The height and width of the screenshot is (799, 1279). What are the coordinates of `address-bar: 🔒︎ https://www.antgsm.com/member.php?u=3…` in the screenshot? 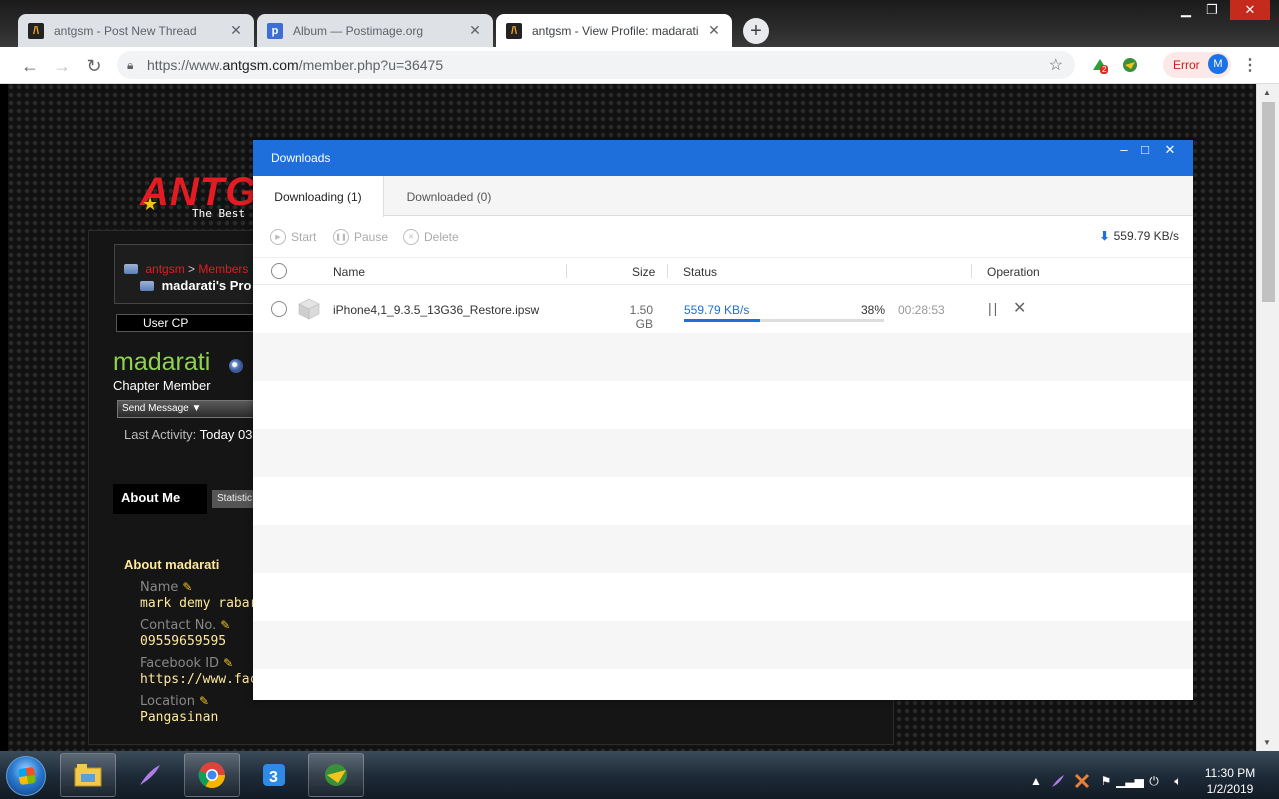 It's located at (596, 65).